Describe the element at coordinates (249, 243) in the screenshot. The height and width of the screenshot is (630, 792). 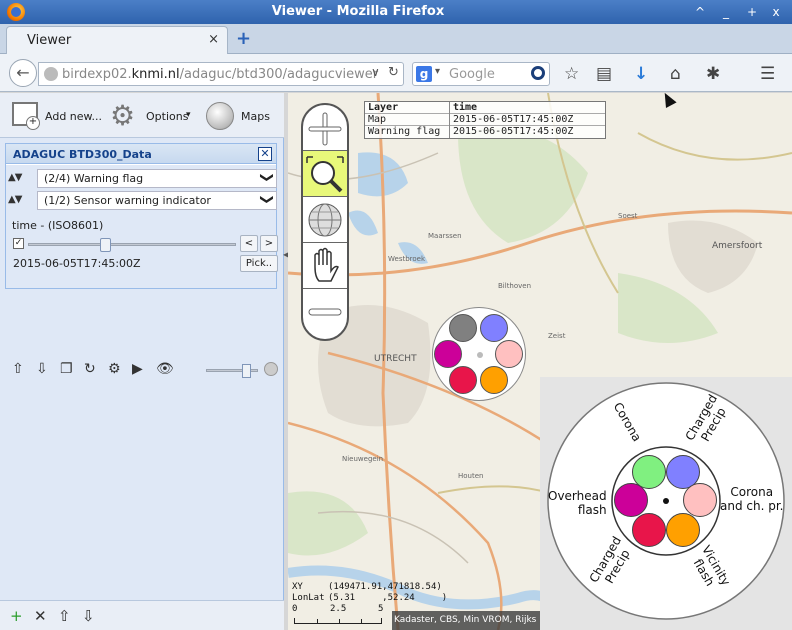
I see `time-prev-button: <` at that location.